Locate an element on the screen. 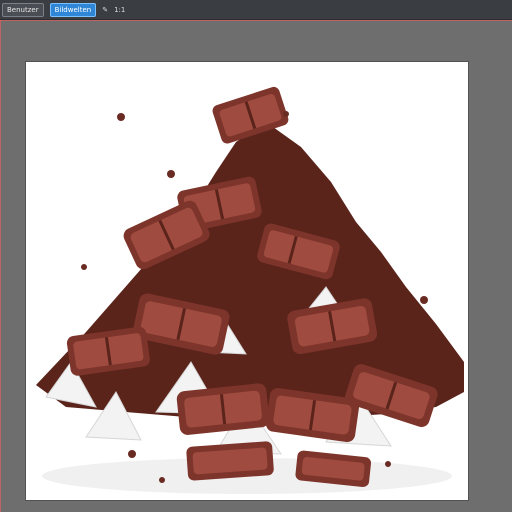  active-tab-chip: Bildwelten is located at coordinates (73, 9).